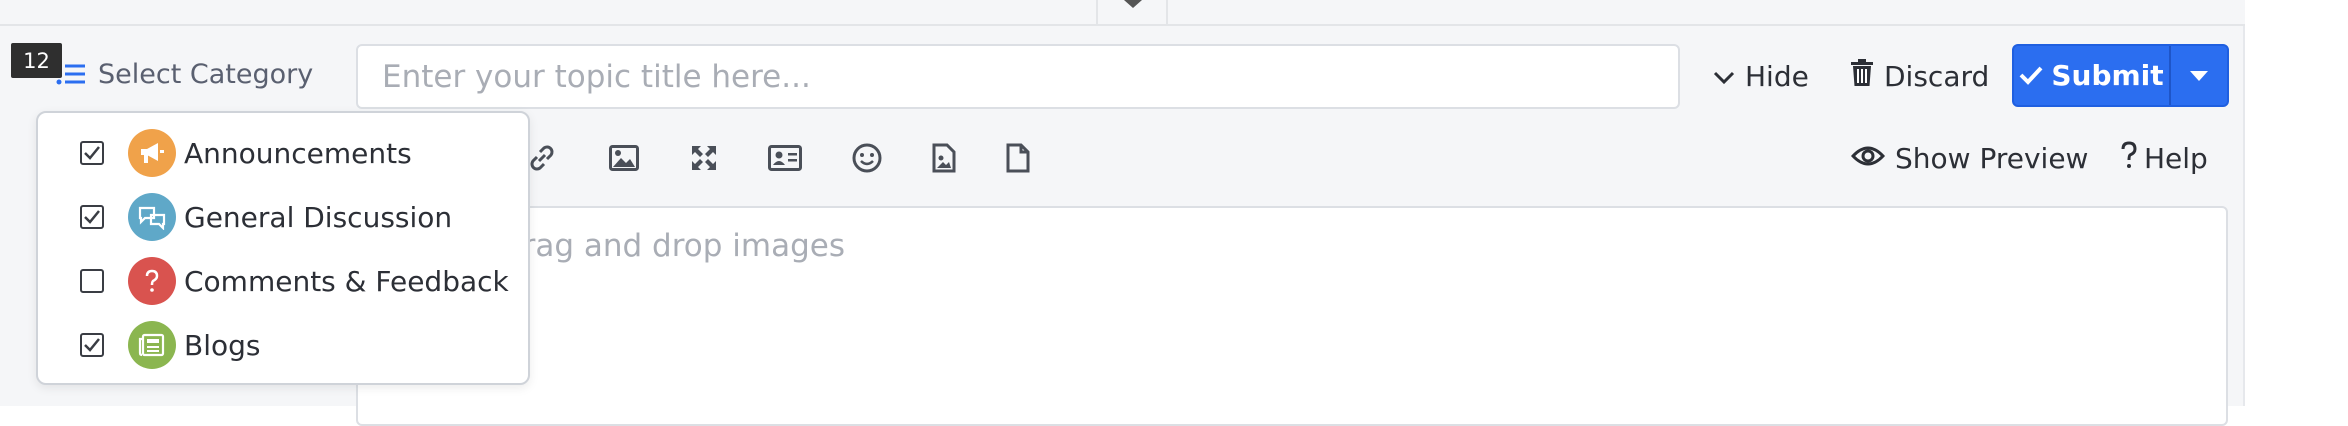 The width and height of the screenshot is (2348, 426). What do you see at coordinates (704, 158) in the screenshot?
I see `expand-icon` at bounding box center [704, 158].